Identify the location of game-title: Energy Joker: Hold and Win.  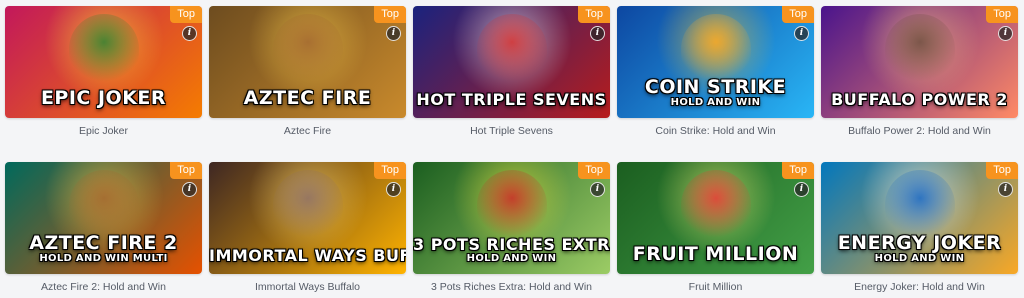
(919, 287).